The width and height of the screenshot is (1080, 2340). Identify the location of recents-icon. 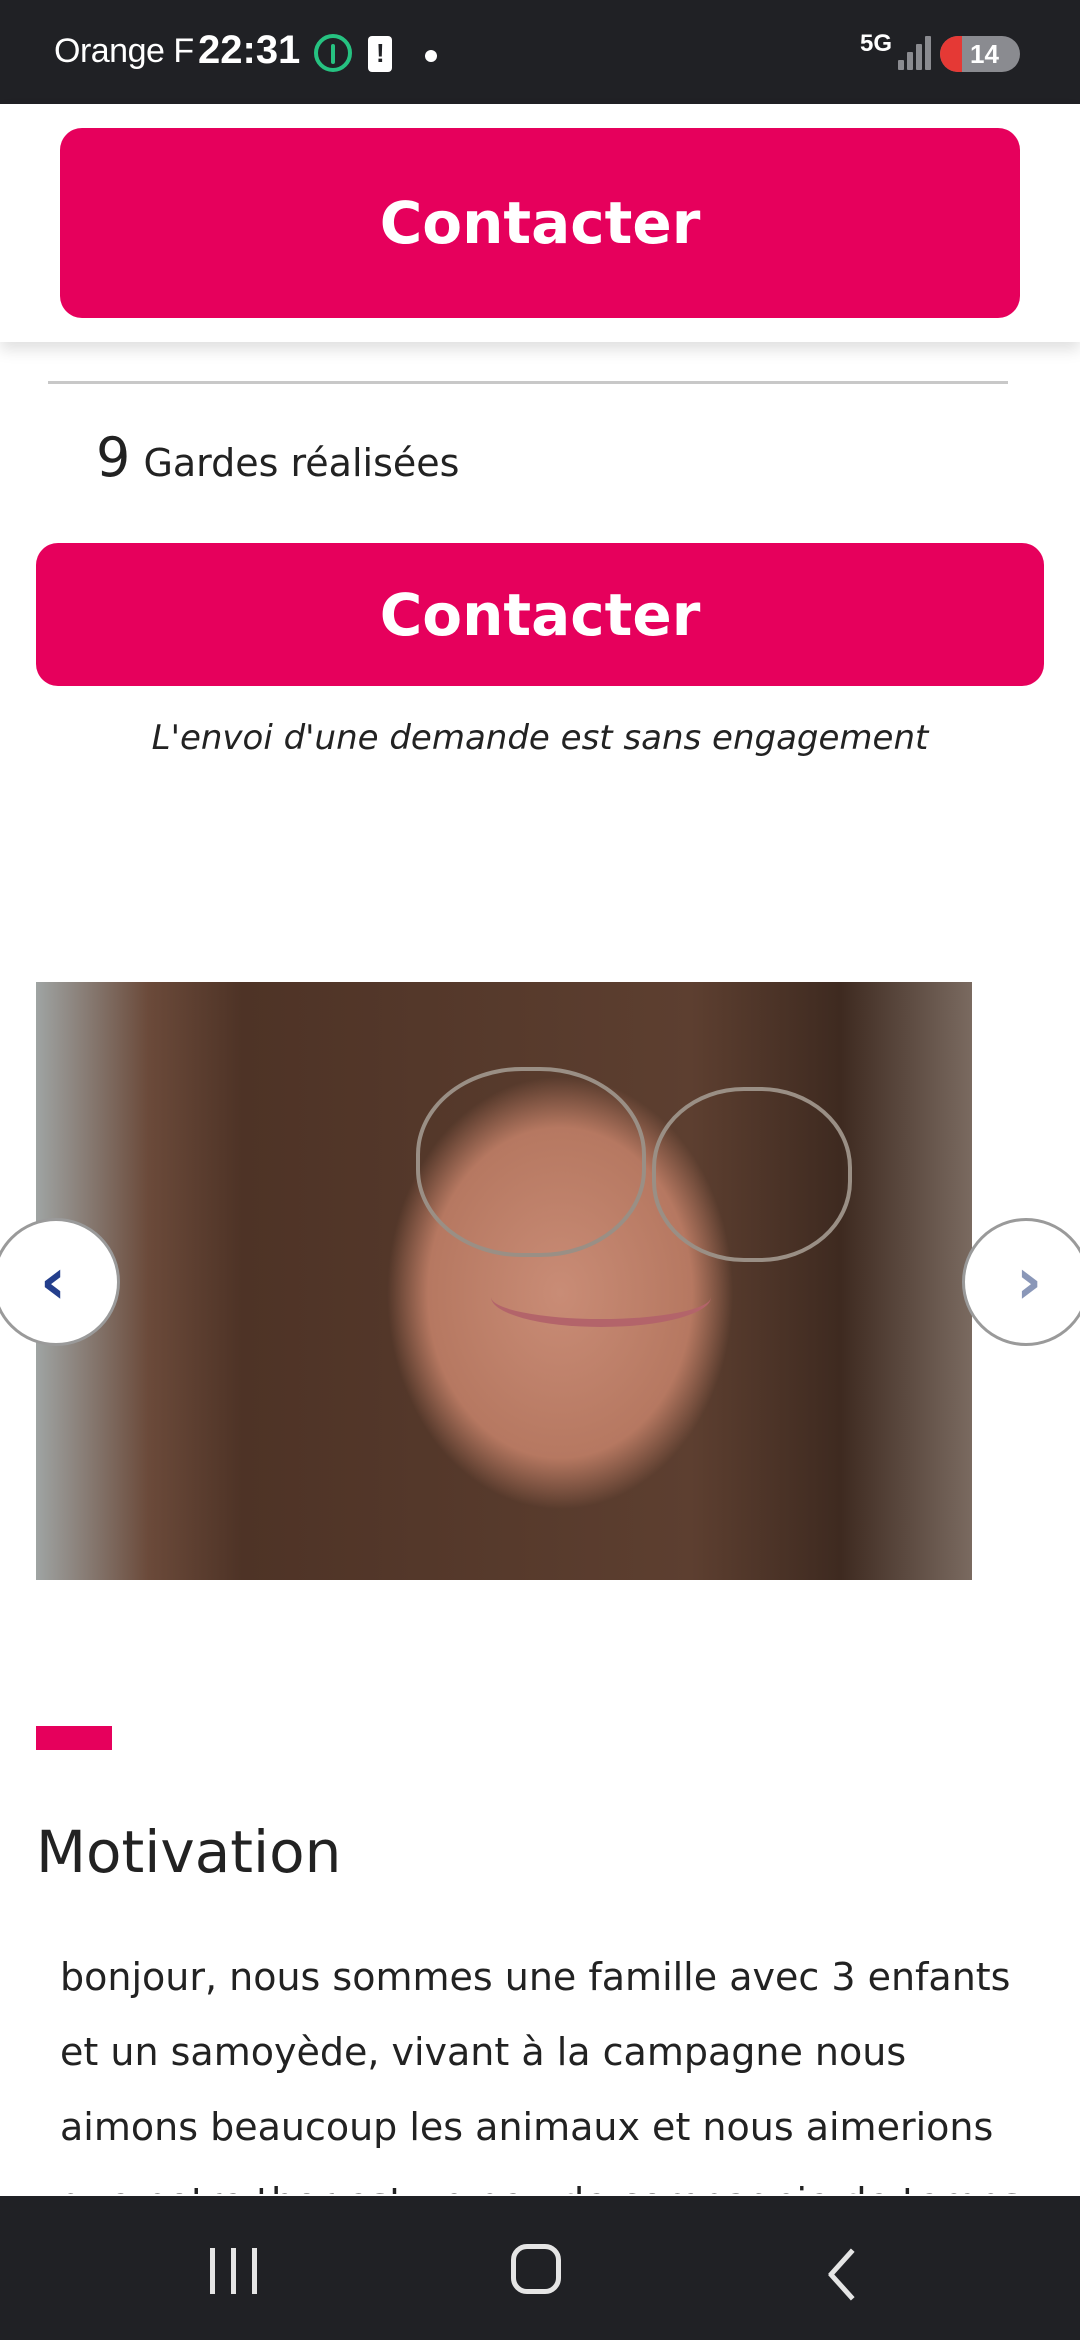
(234, 2271).